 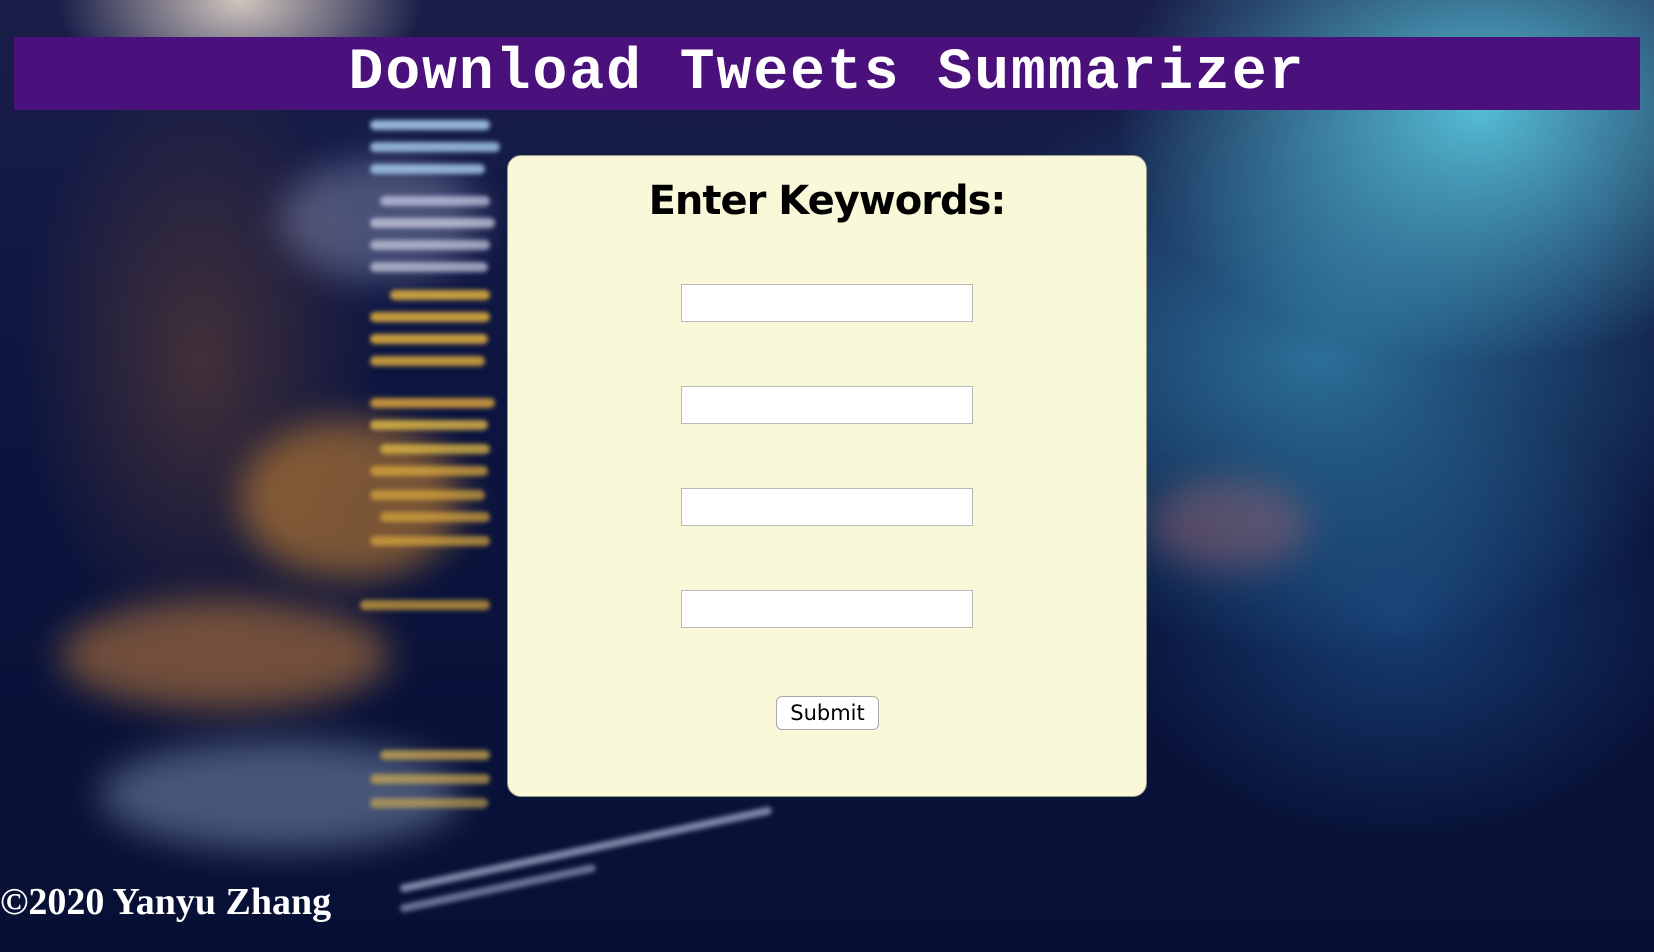 What do you see at coordinates (166, 902) in the screenshot?
I see `footer-copyright: ©2020 Yanyu Zhang` at bounding box center [166, 902].